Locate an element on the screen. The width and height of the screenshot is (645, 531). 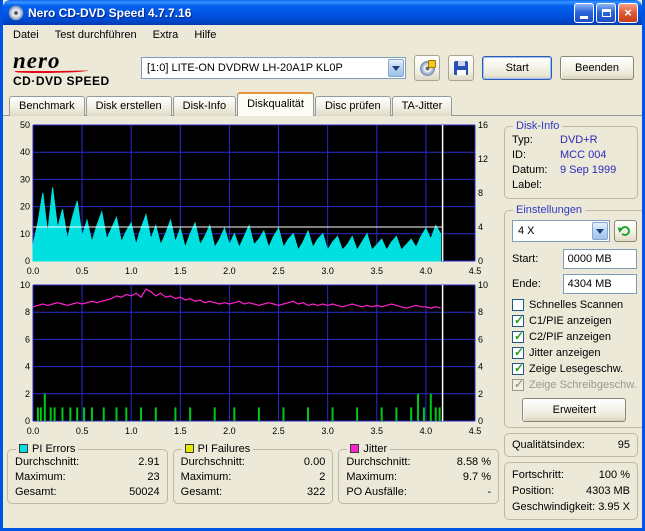
menu-datei: Datei is located at coordinates (26, 35).